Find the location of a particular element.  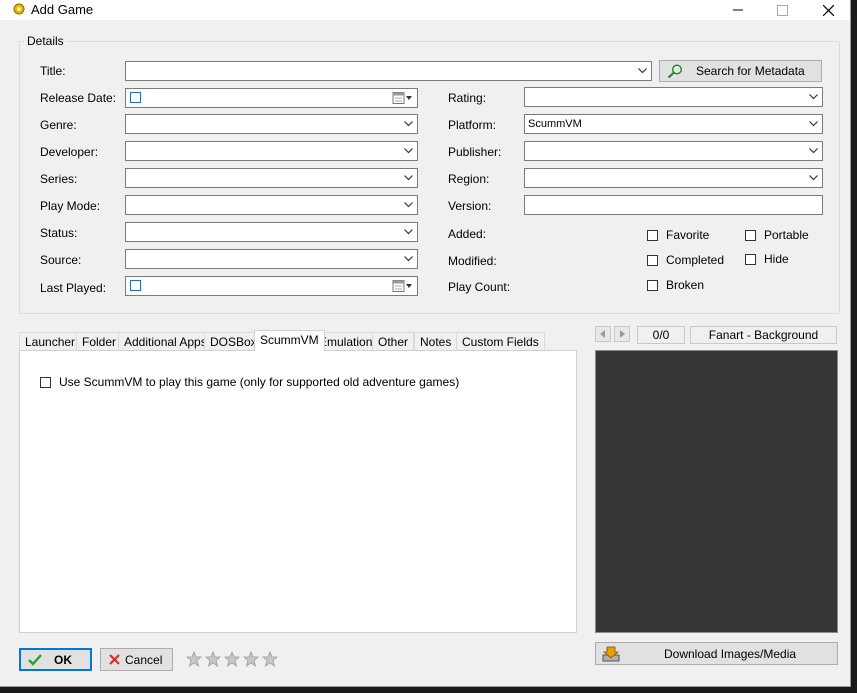

close-icon is located at coordinates (828, 10).